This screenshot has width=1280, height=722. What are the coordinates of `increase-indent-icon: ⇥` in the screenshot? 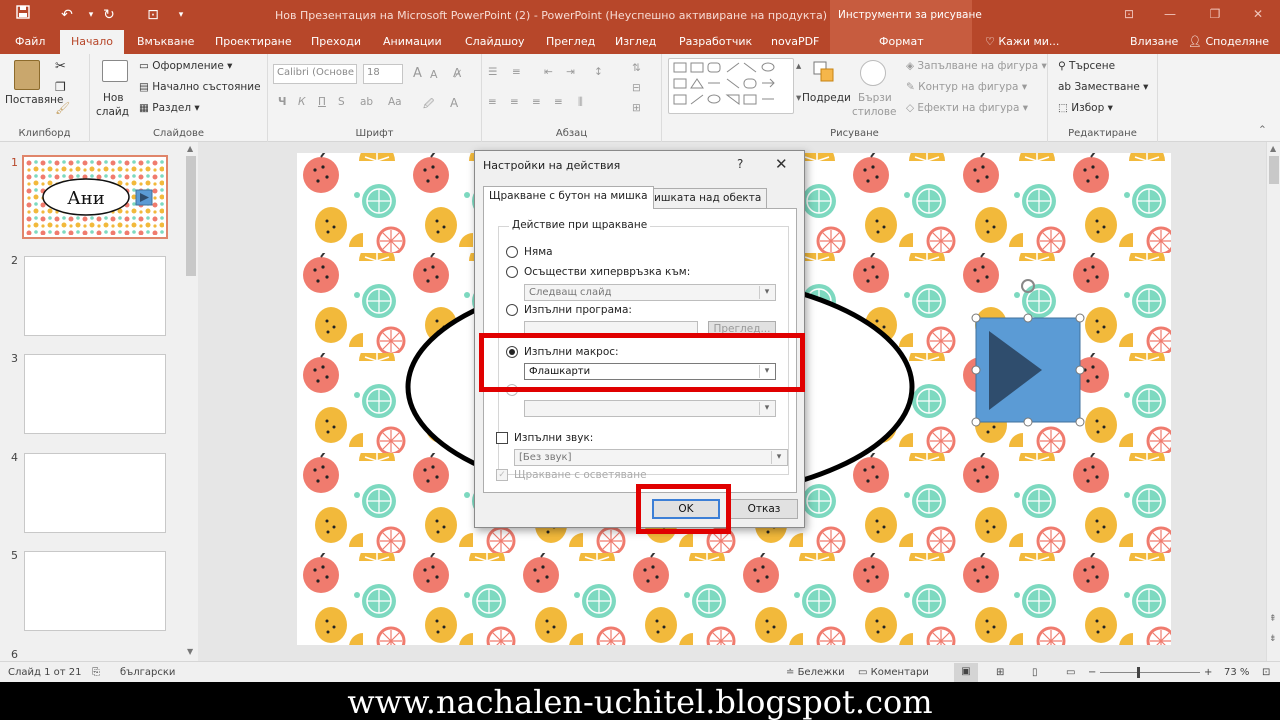 It's located at (570, 72).